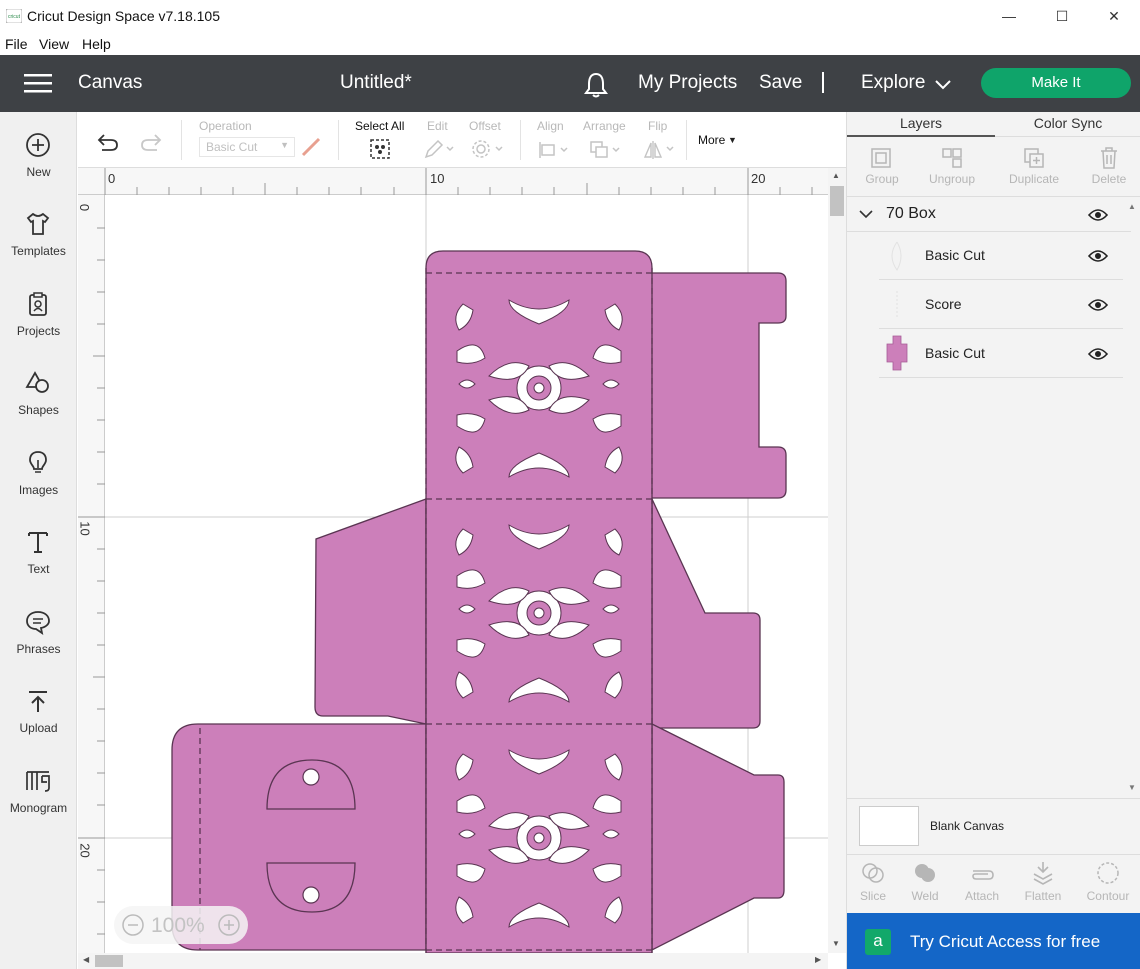 The height and width of the screenshot is (969, 1140). I want to click on slice-button: Slice, so click(873, 882).